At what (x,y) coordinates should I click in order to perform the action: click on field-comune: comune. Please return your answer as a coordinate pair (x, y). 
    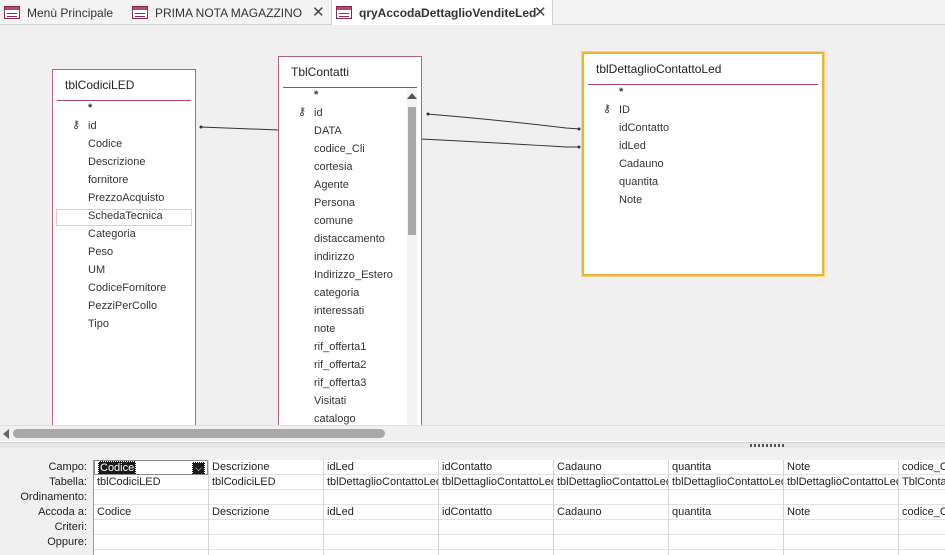
    Looking at the image, I should click on (333, 221).